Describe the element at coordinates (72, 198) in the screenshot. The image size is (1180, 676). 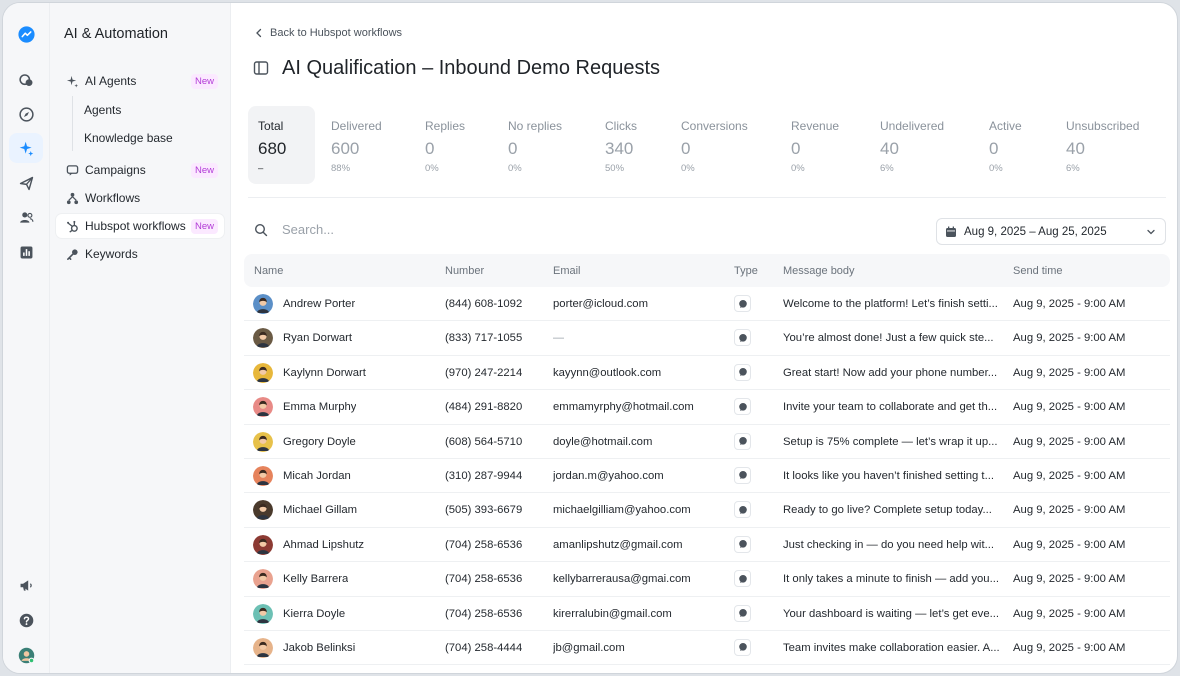
I see `workflow-icon` at that location.